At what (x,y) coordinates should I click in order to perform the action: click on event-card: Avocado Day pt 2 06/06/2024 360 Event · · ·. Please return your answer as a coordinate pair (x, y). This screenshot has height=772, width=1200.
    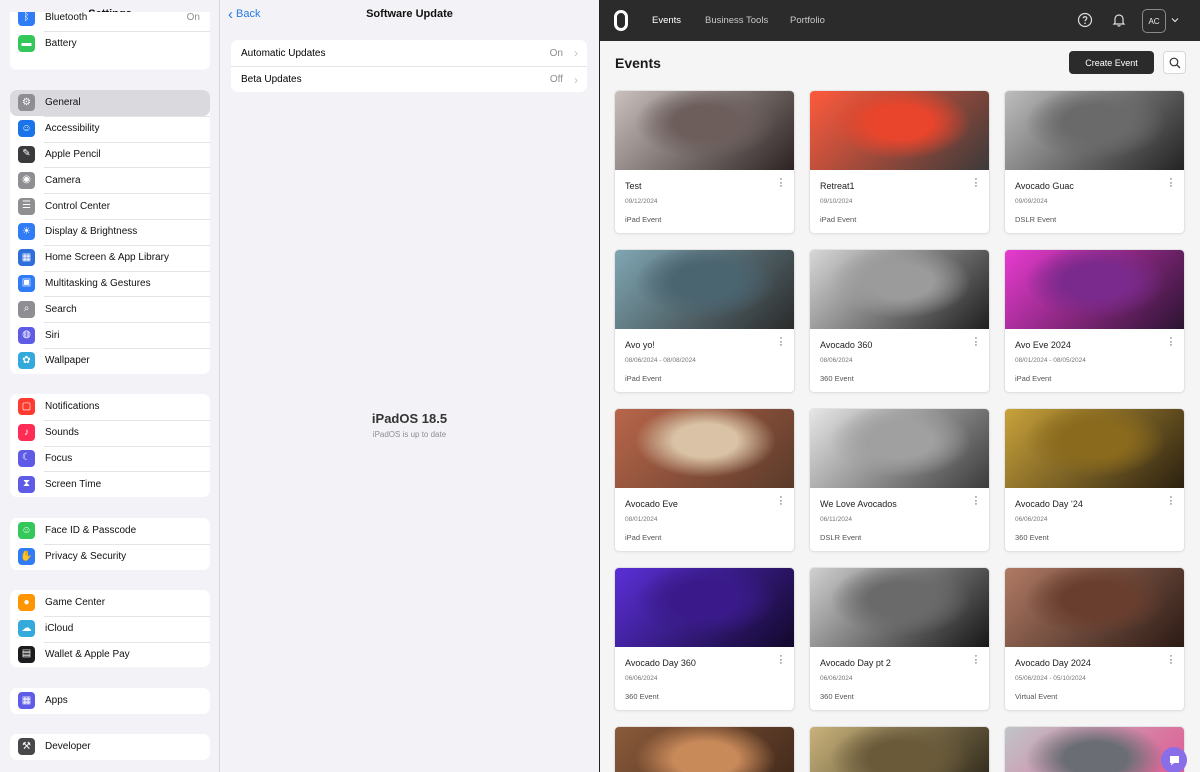
    Looking at the image, I should click on (899, 639).